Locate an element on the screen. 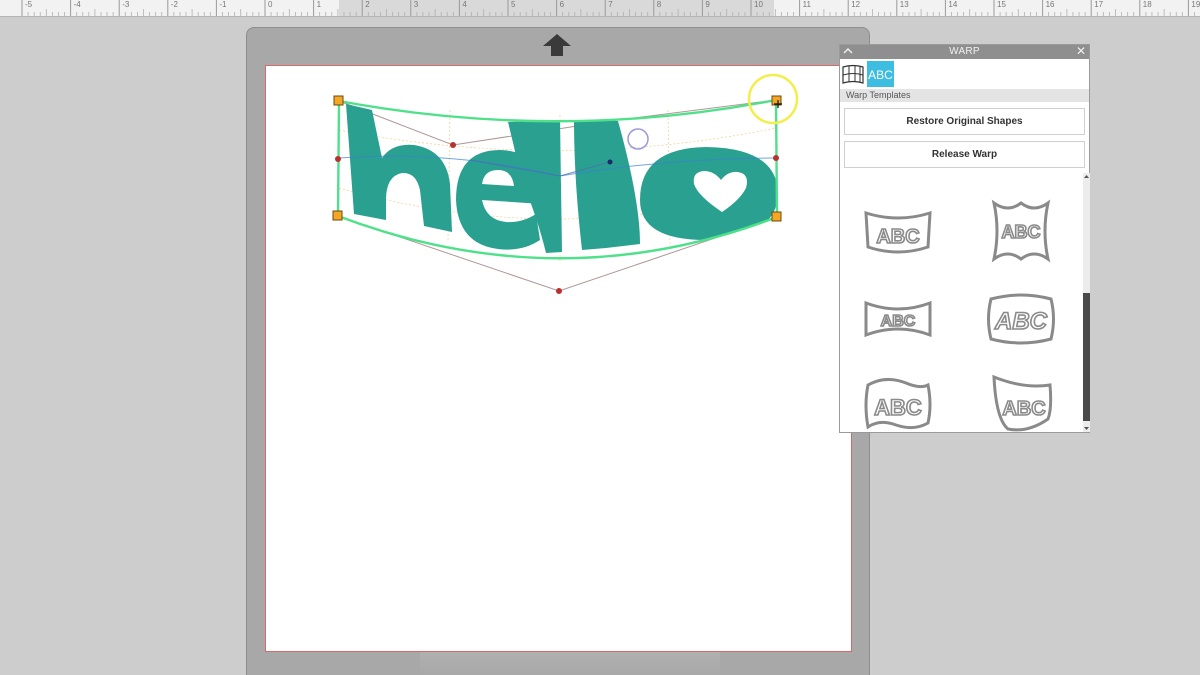  template-bulge-wave: ABC is located at coordinates (1021, 231).